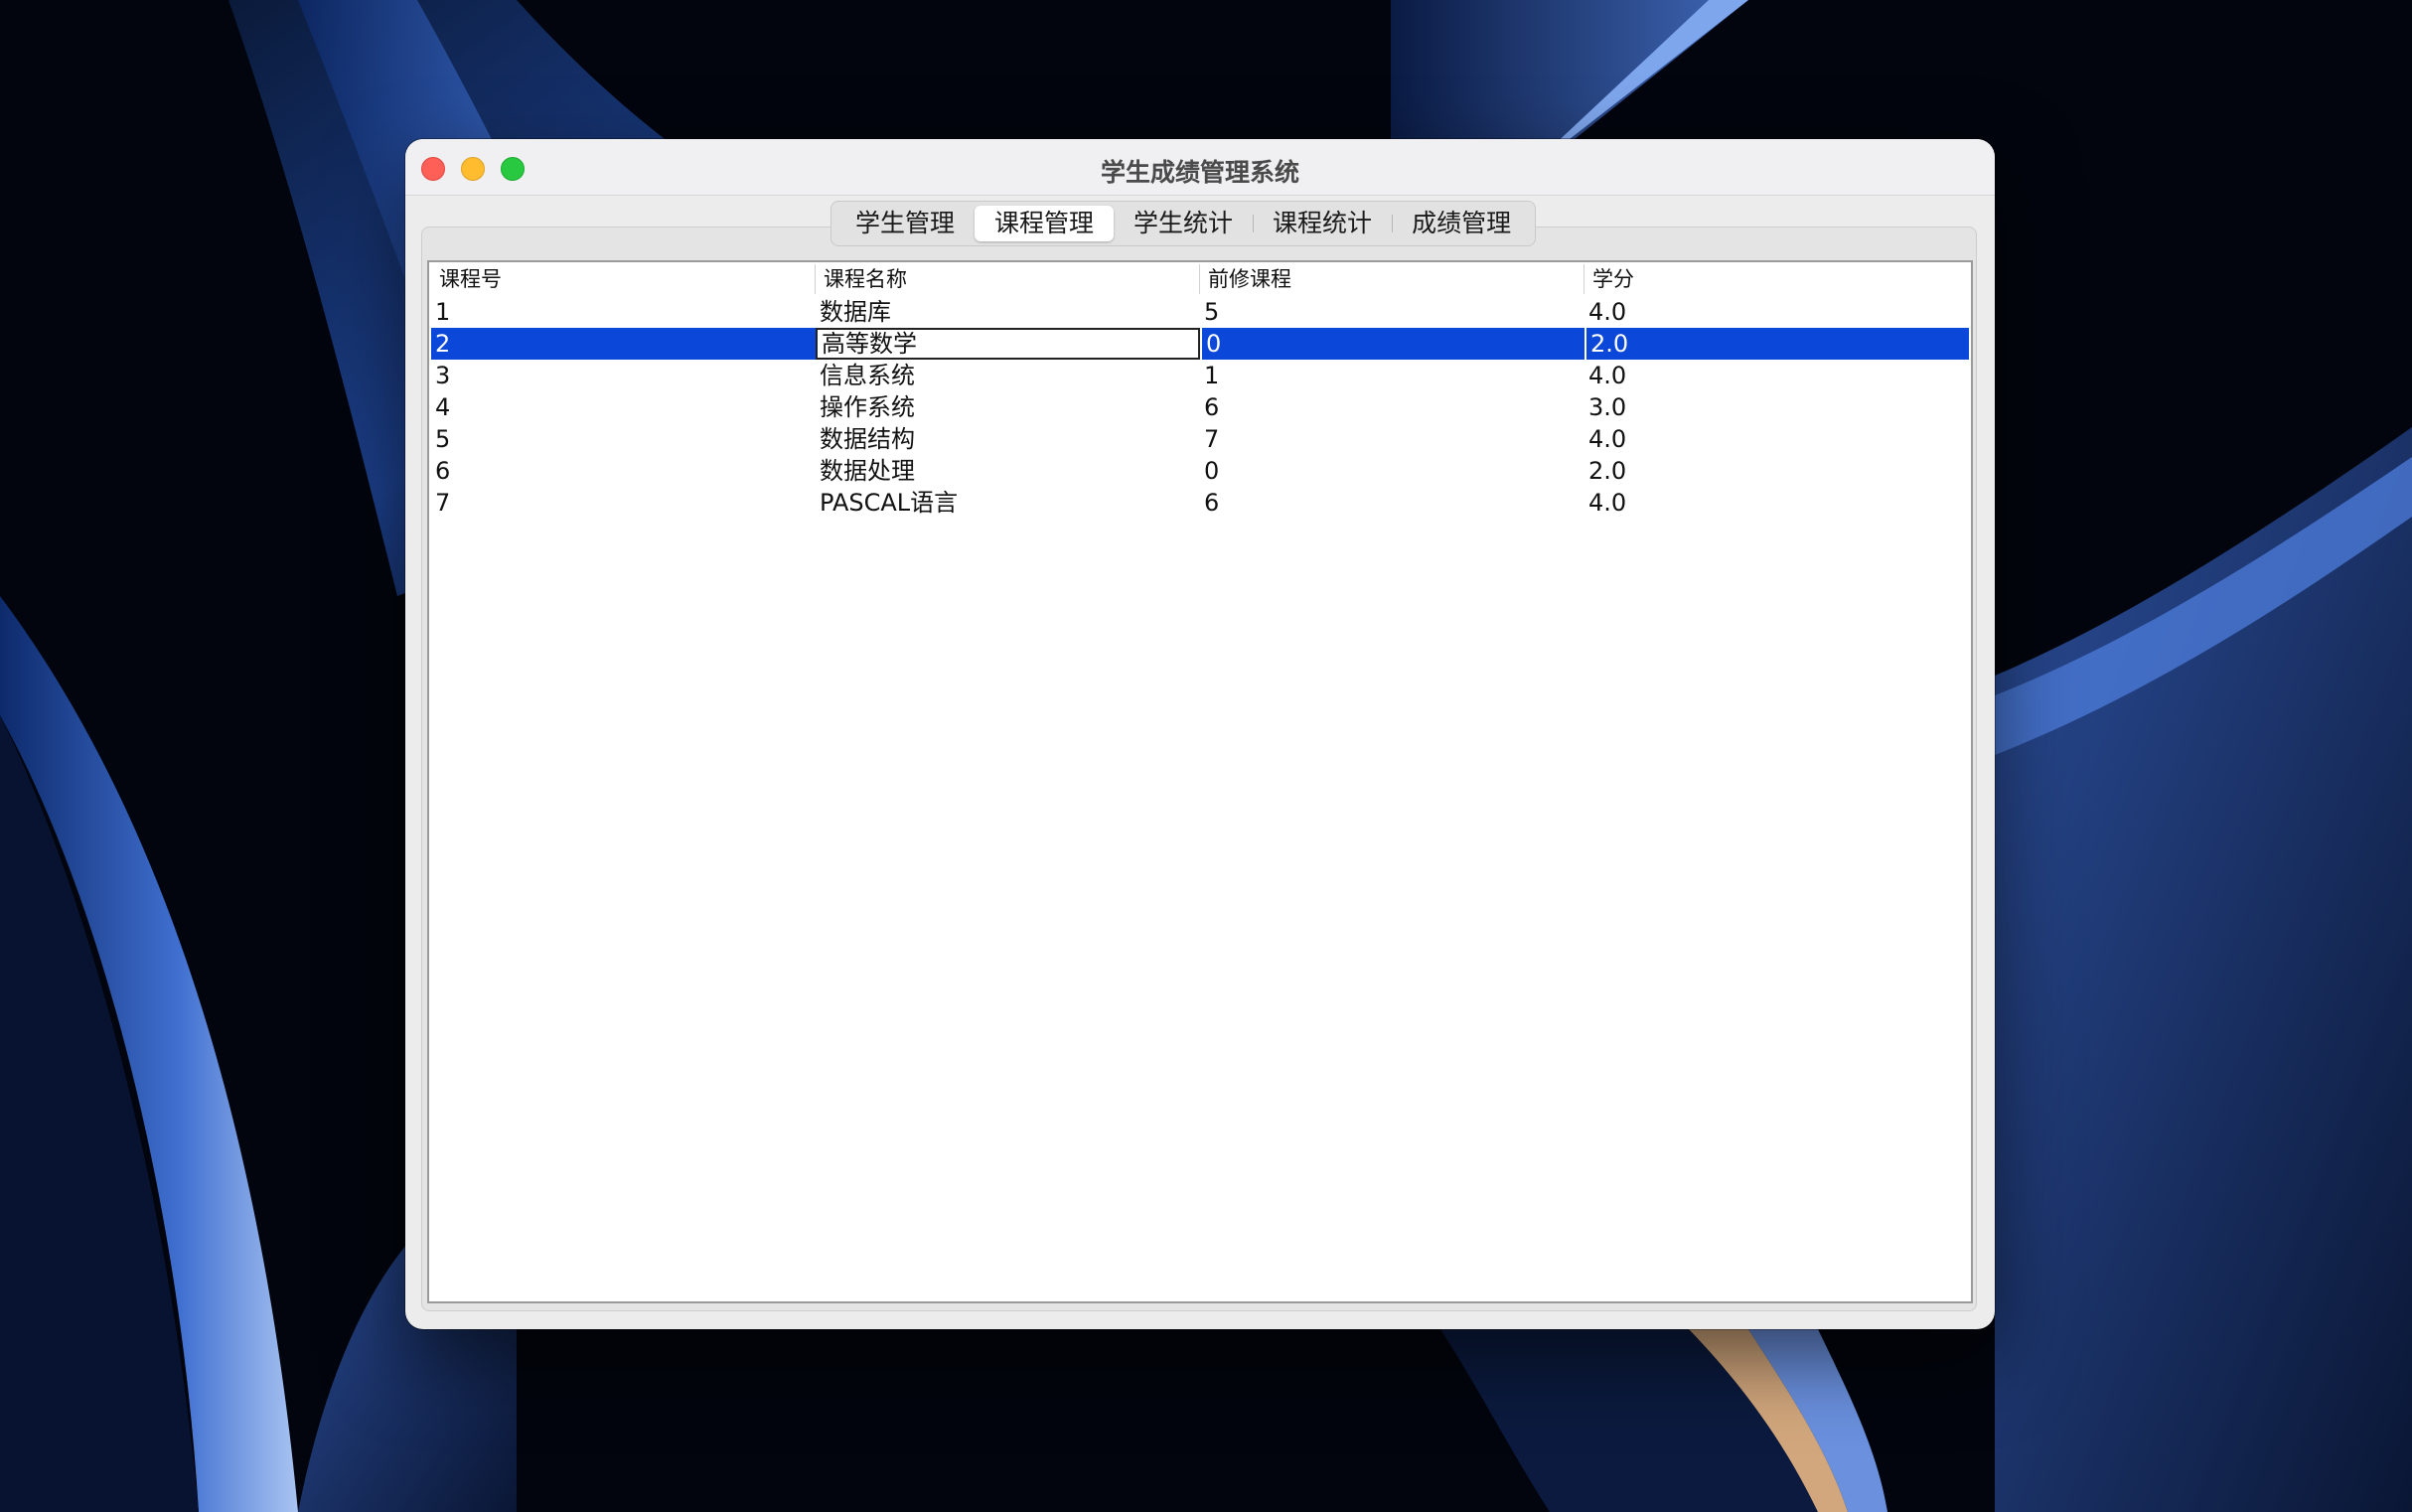 This screenshot has height=1512, width=2412. Describe the element at coordinates (1008, 503) in the screenshot. I see `table-cell: PASCAL语言` at that location.